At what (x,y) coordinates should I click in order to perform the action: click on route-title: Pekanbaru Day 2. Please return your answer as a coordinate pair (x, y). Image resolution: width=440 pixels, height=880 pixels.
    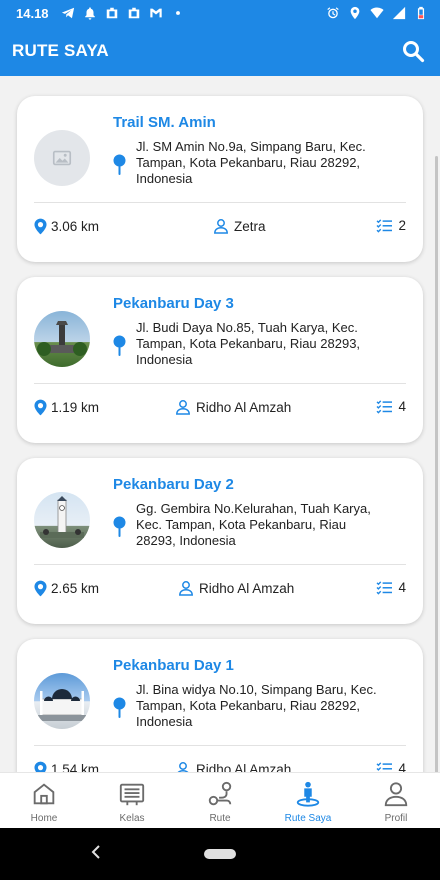
    Looking at the image, I should click on (173, 484).